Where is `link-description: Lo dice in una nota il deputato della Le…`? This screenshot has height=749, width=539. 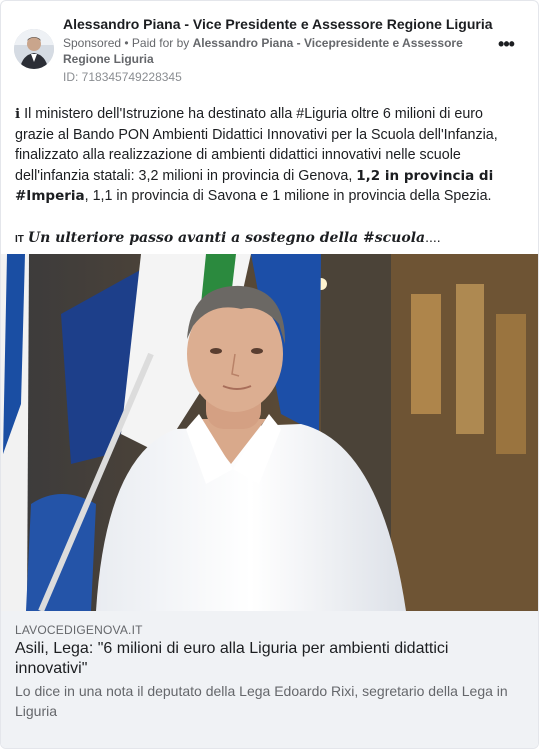 link-description: Lo dice in una nota il deputato della Le… is located at coordinates (261, 701).